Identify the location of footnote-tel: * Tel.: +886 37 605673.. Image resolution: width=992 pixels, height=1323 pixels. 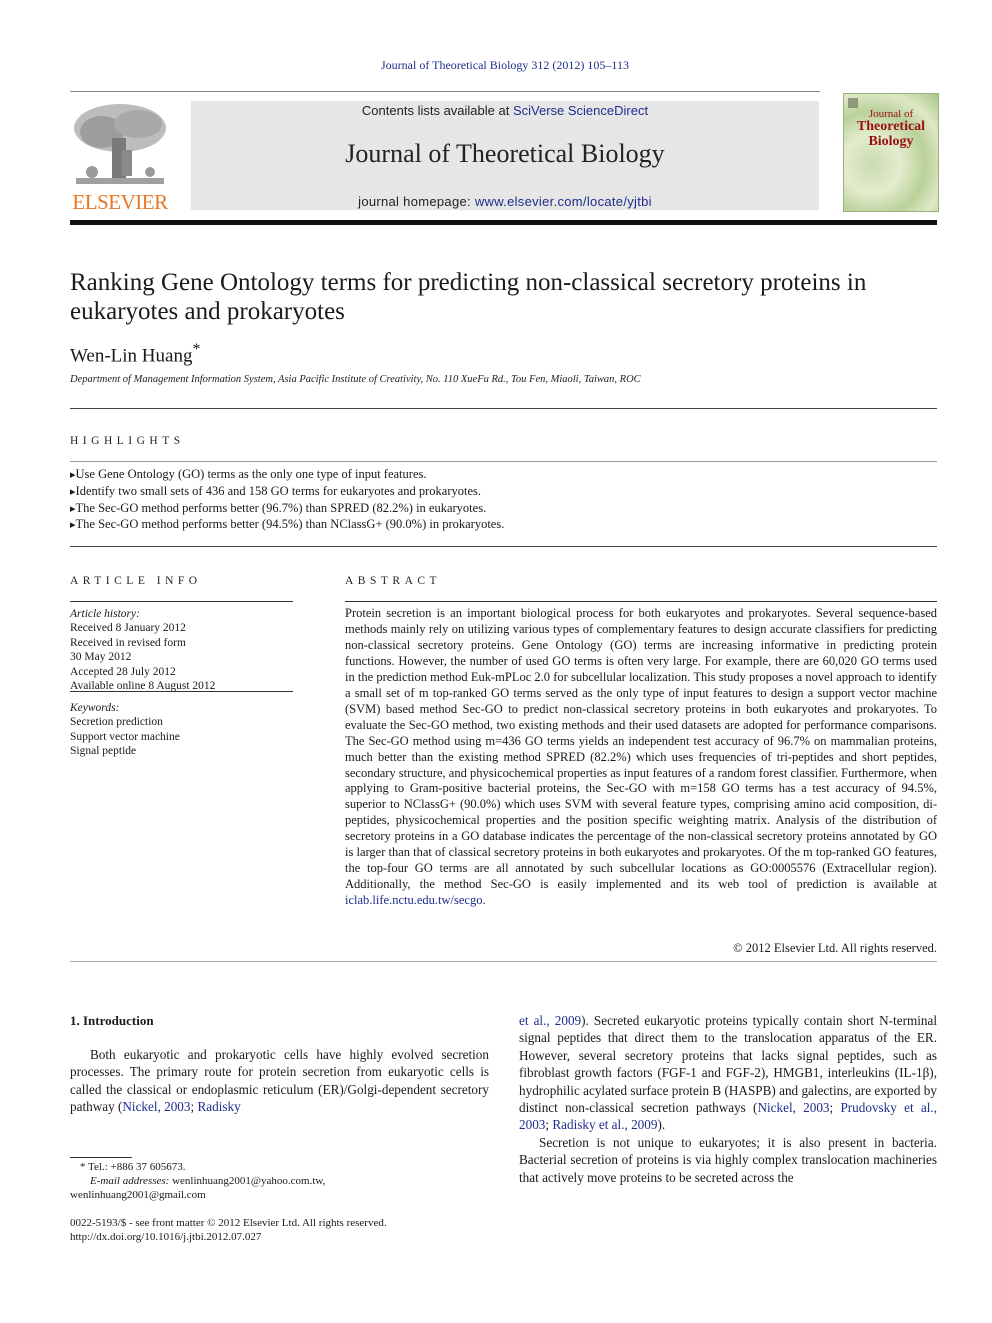
(133, 1167).